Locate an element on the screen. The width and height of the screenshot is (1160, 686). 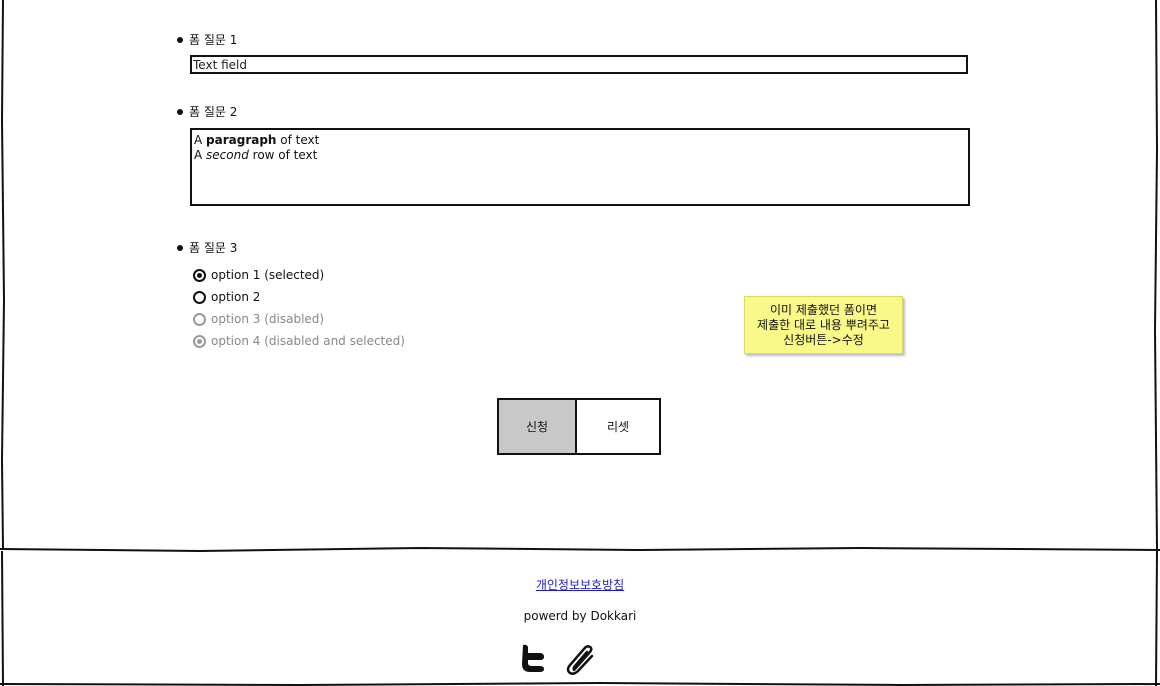
radio-option-4: option 4 (disabled and selected) is located at coordinates (299, 341).